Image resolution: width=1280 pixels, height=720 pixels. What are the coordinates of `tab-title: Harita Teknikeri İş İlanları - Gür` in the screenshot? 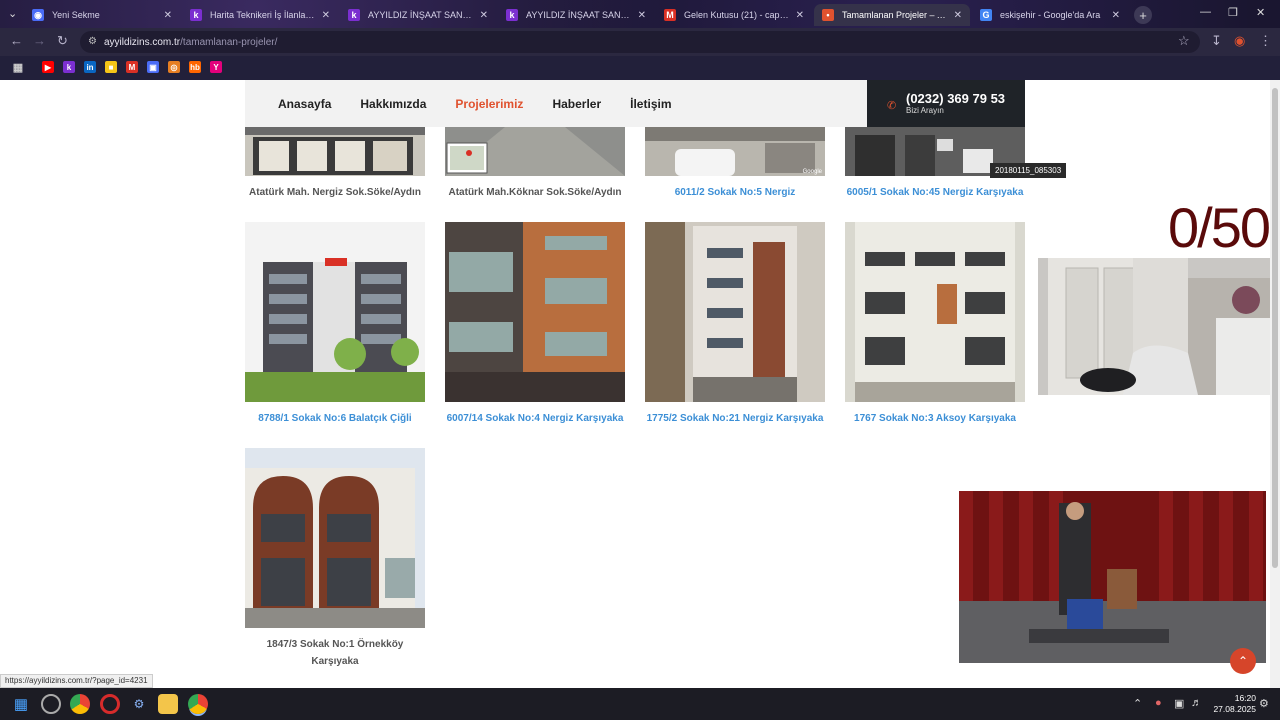 It's located at (263, 15).